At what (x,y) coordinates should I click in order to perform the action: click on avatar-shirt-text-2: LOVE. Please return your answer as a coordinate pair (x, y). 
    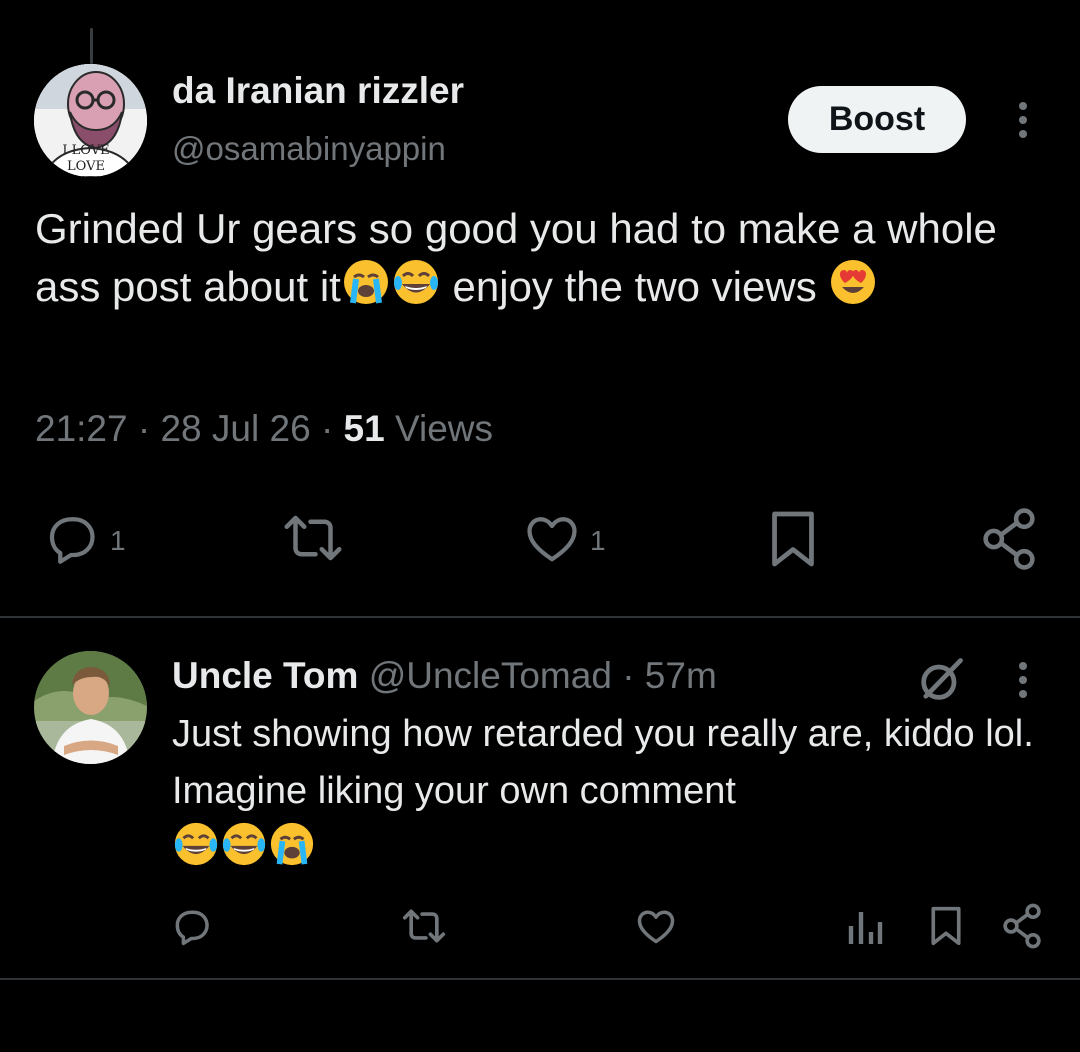
    Looking at the image, I should click on (86, 166).